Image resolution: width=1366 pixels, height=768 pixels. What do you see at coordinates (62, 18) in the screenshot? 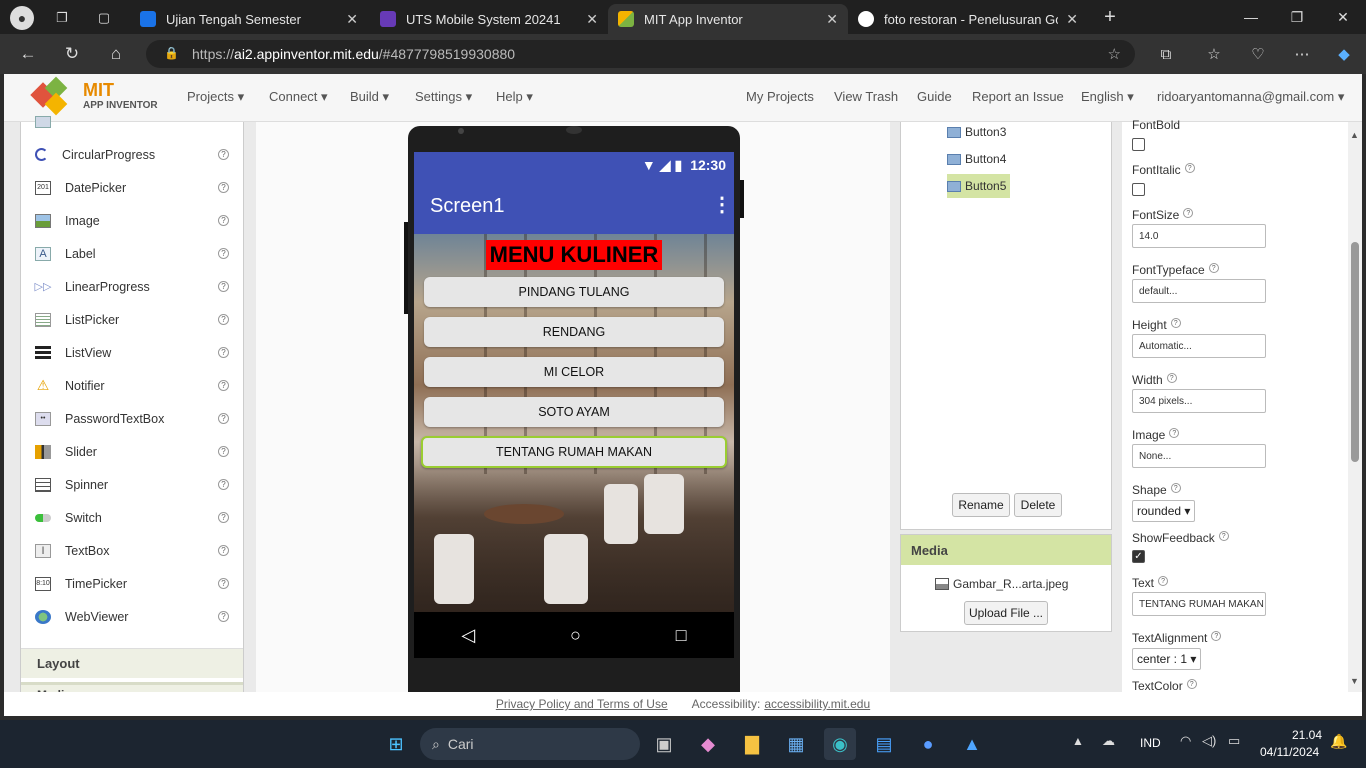
I see `workspaces-icon: ❐` at bounding box center [62, 18].